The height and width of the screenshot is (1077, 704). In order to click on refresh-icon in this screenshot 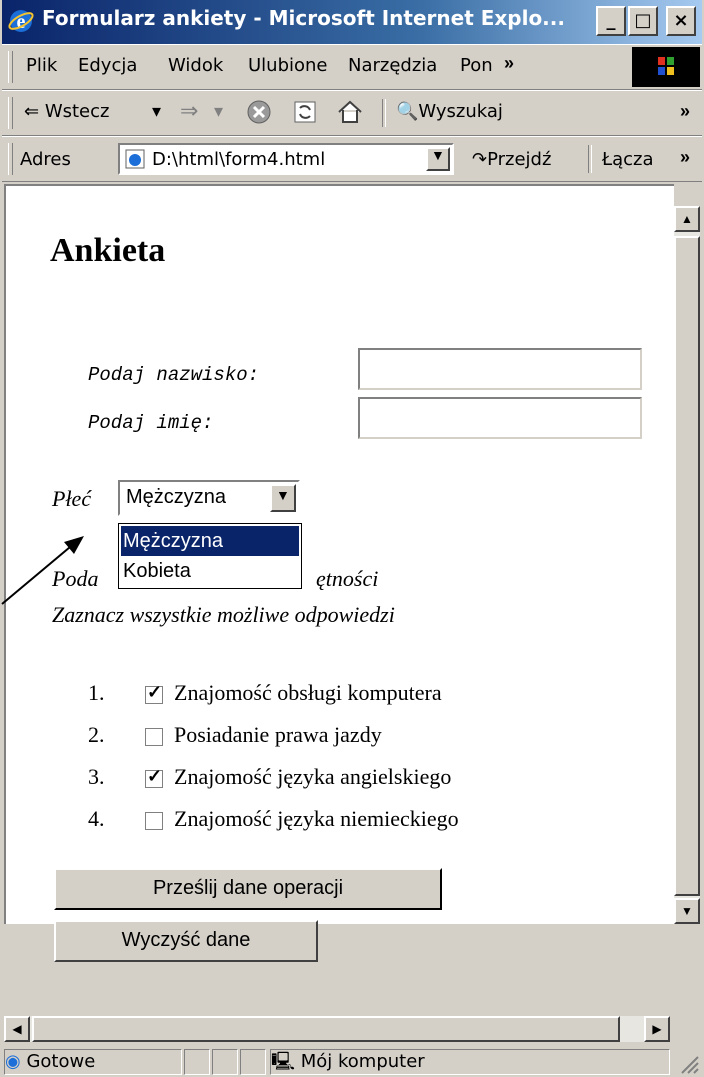, I will do `click(305, 112)`.